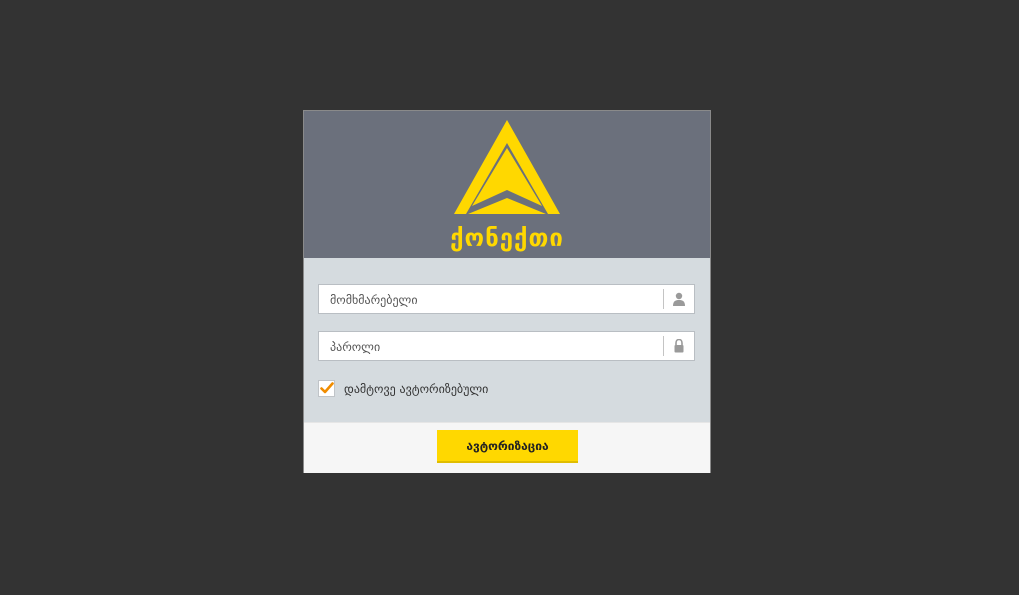  Describe the element at coordinates (416, 389) in the screenshot. I see `remember-label: დამტოვე ავტორიზებული` at that location.